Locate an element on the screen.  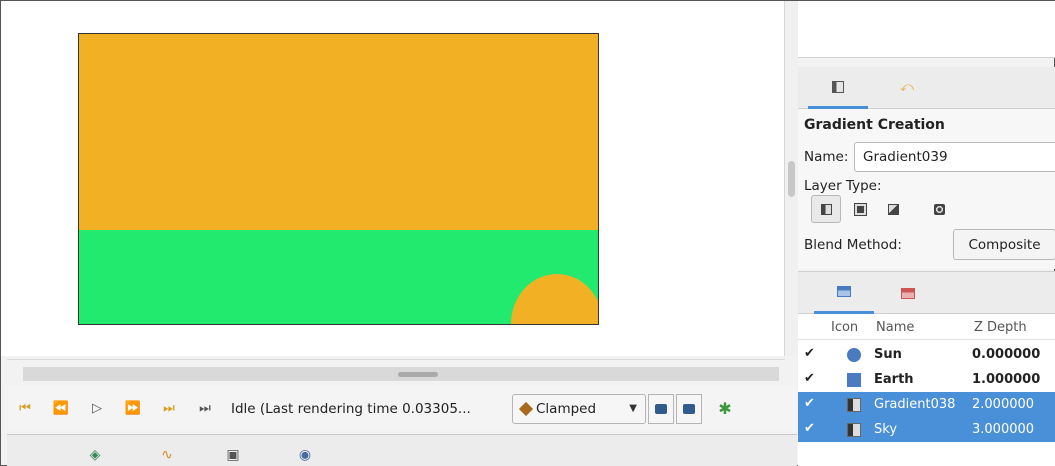
next-keyframe-button: ⏩ is located at coordinates (133, 409).